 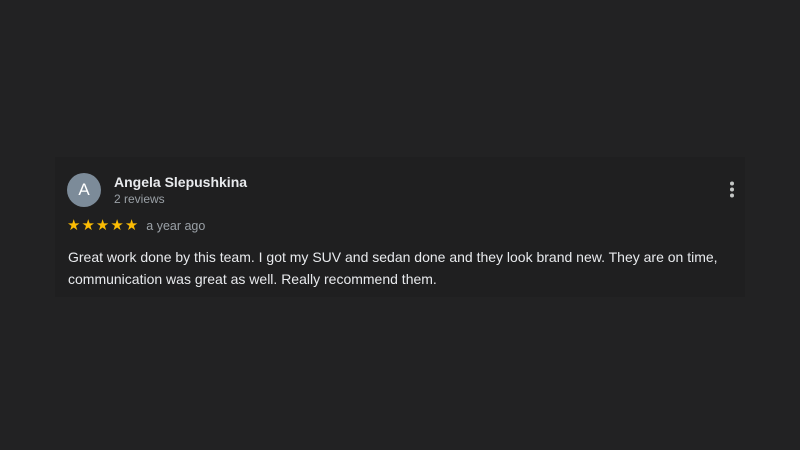 I want to click on more-vert-icon, so click(x=732, y=189).